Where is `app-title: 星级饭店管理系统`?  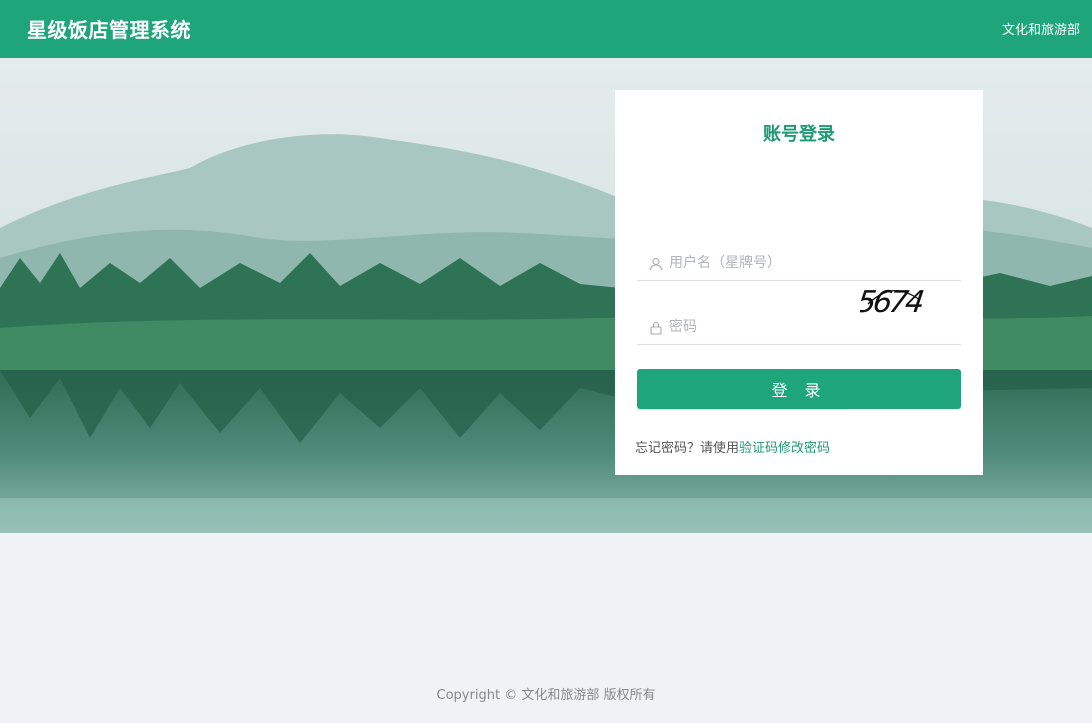 app-title: 星级饭店管理系统 is located at coordinates (109, 30).